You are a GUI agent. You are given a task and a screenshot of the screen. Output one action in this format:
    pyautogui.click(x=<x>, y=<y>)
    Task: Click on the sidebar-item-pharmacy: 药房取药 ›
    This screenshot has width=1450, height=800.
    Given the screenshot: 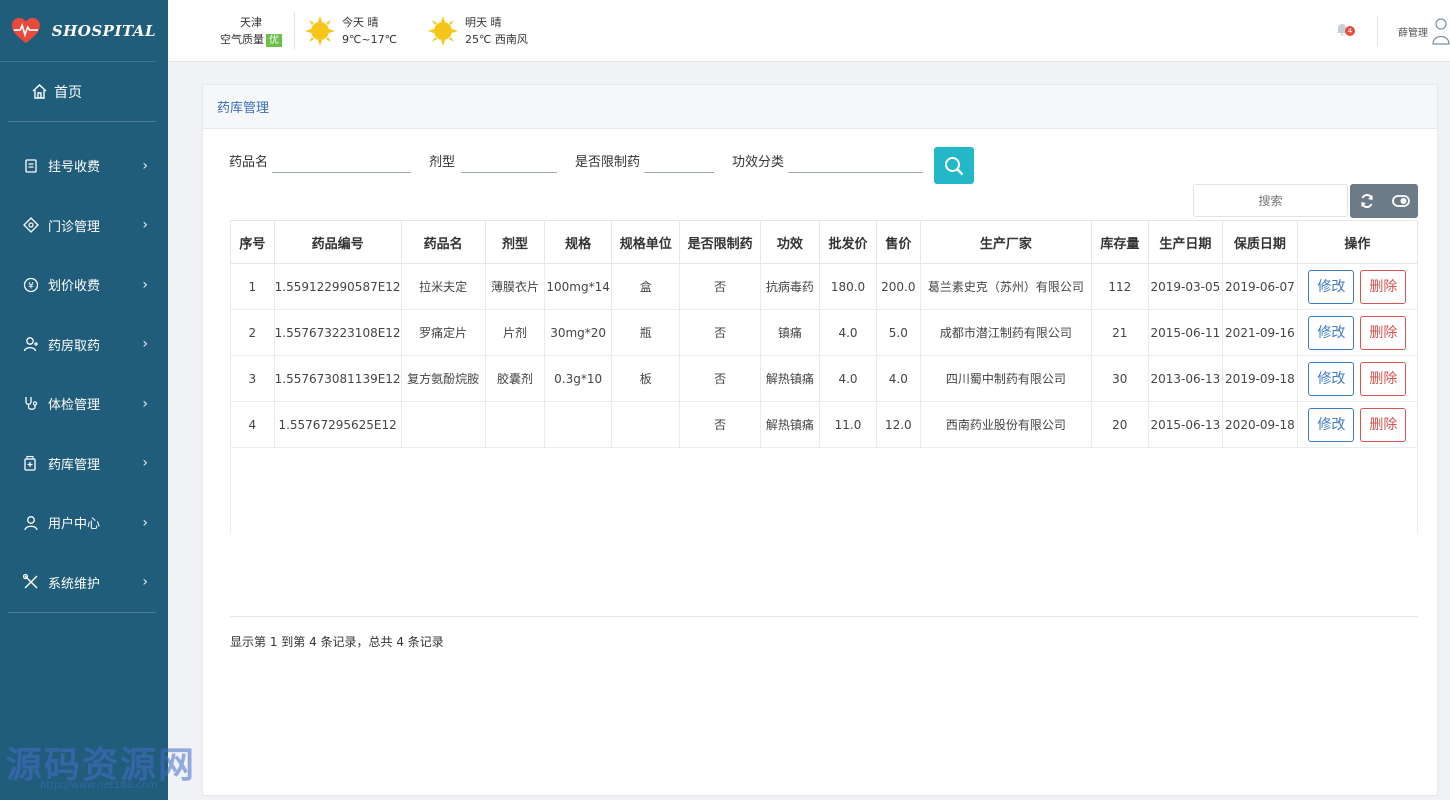 What is the action you would take?
    pyautogui.click(x=84, y=345)
    